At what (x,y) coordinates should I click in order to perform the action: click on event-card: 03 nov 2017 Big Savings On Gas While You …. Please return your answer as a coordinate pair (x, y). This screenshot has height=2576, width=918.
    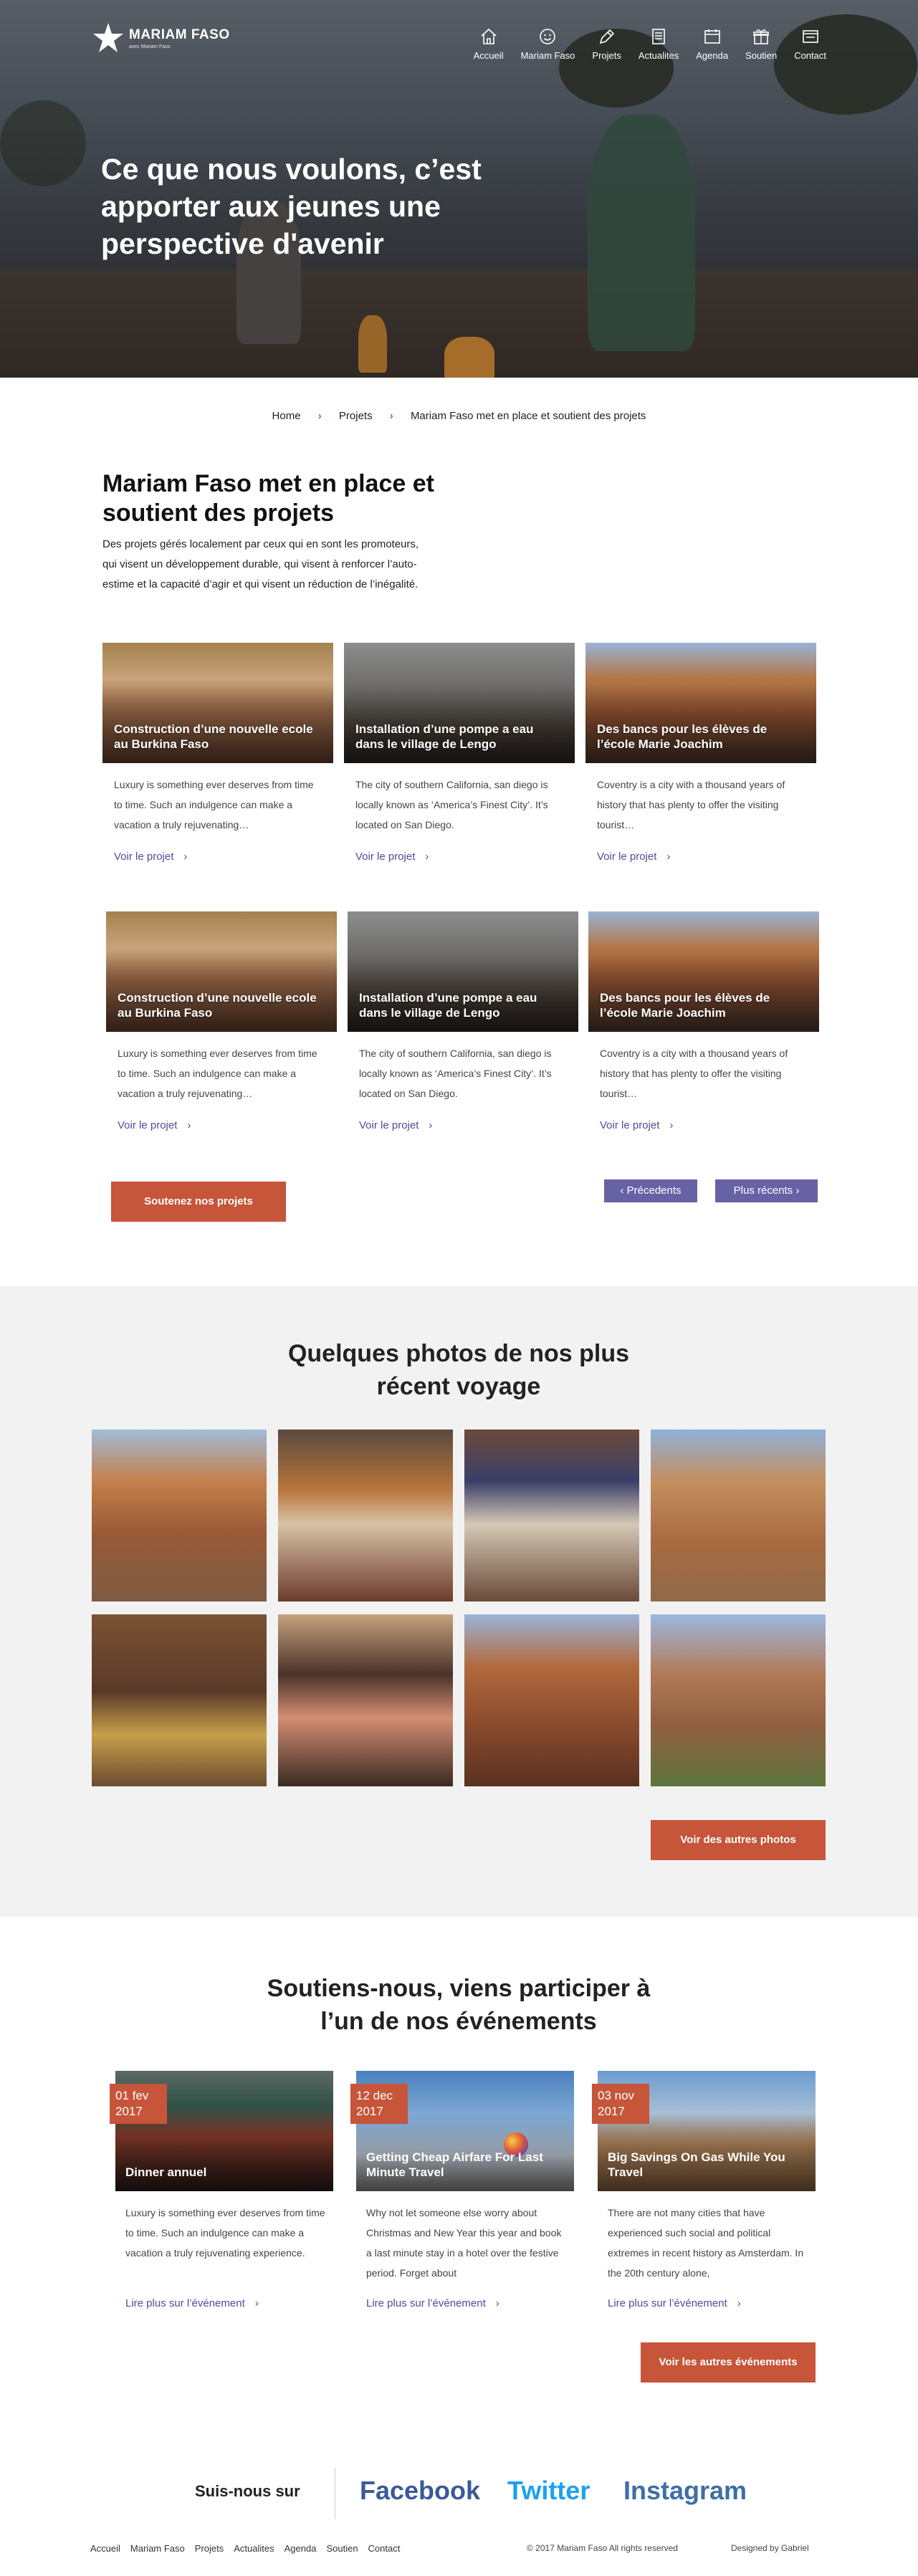
    Looking at the image, I should click on (704, 2190).